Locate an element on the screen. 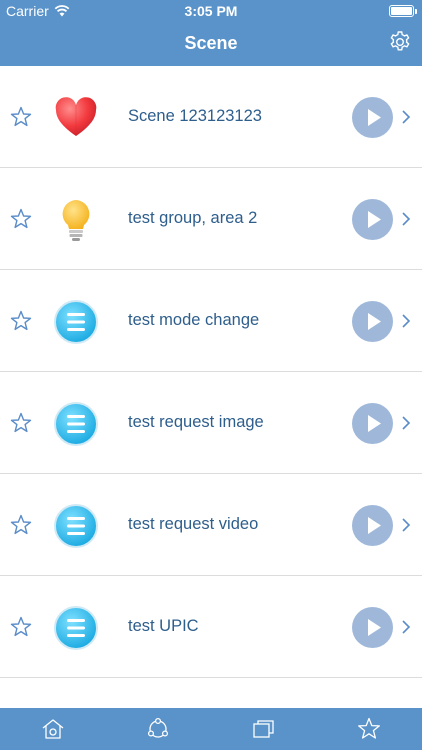 This screenshot has width=422, height=750. home-icon is located at coordinates (53, 729).